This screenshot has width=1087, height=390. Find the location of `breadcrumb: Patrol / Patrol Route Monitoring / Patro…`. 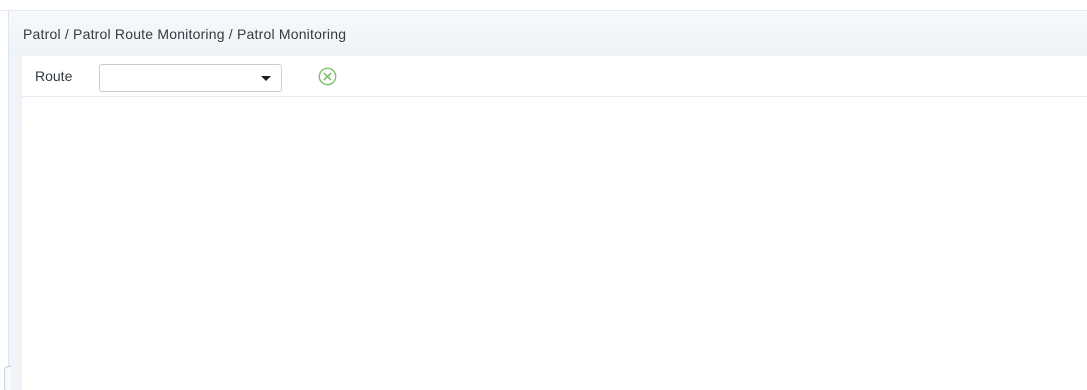

breadcrumb: Patrol / Patrol Route Monitoring / Patro… is located at coordinates (185, 33).